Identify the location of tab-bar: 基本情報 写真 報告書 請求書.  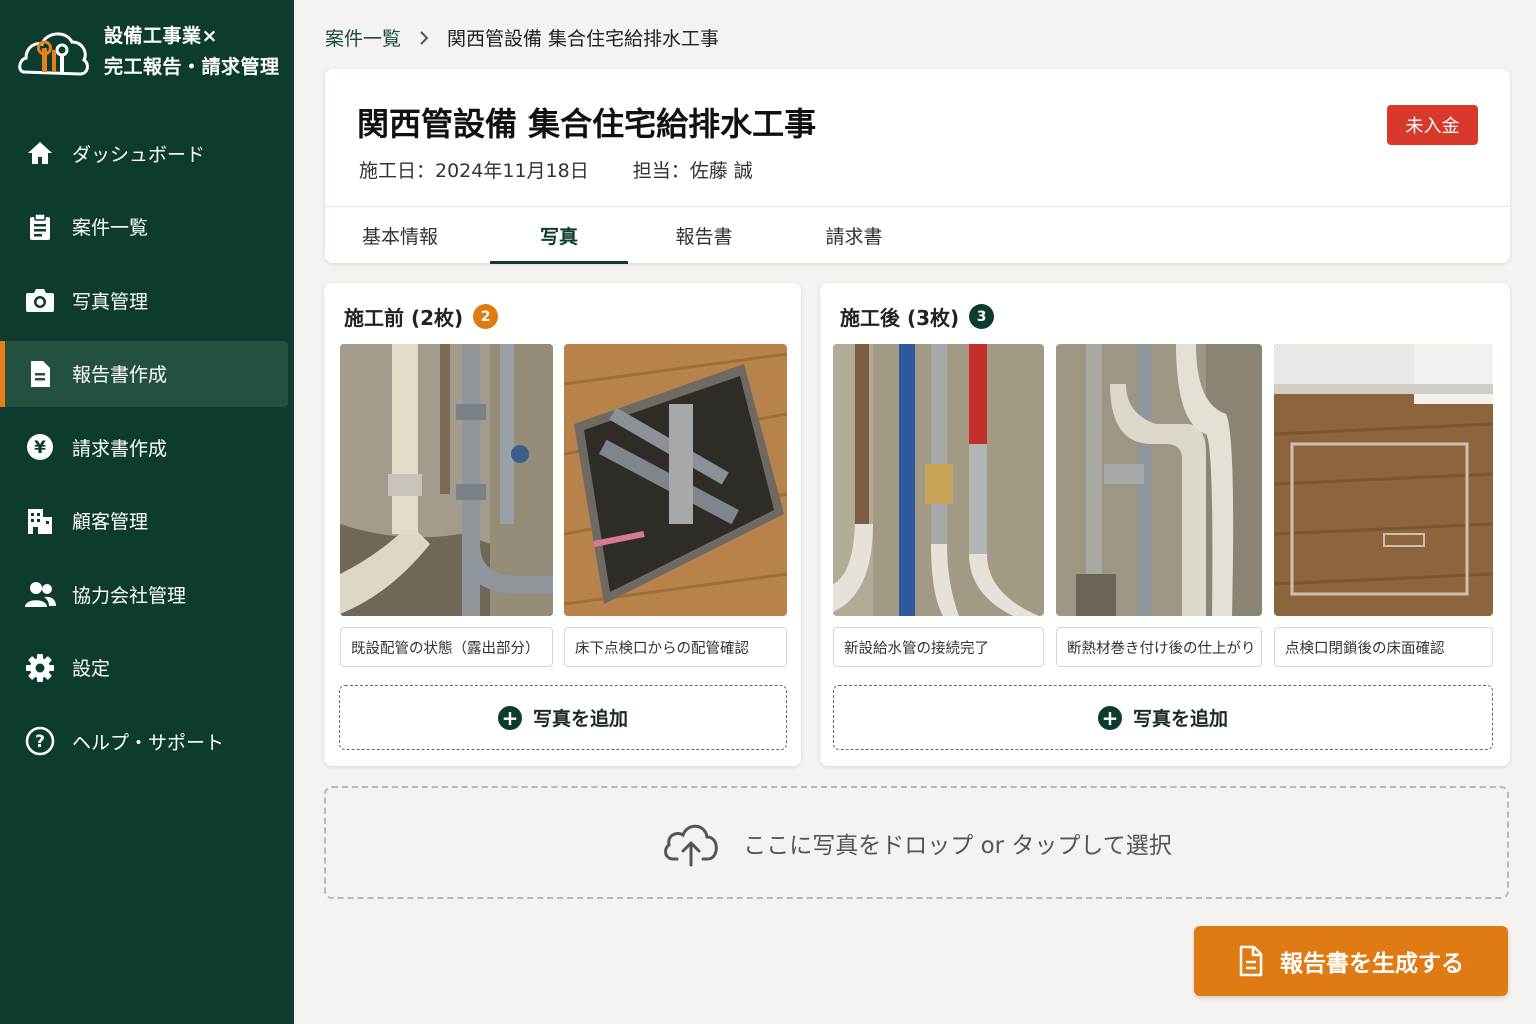
(917, 235).